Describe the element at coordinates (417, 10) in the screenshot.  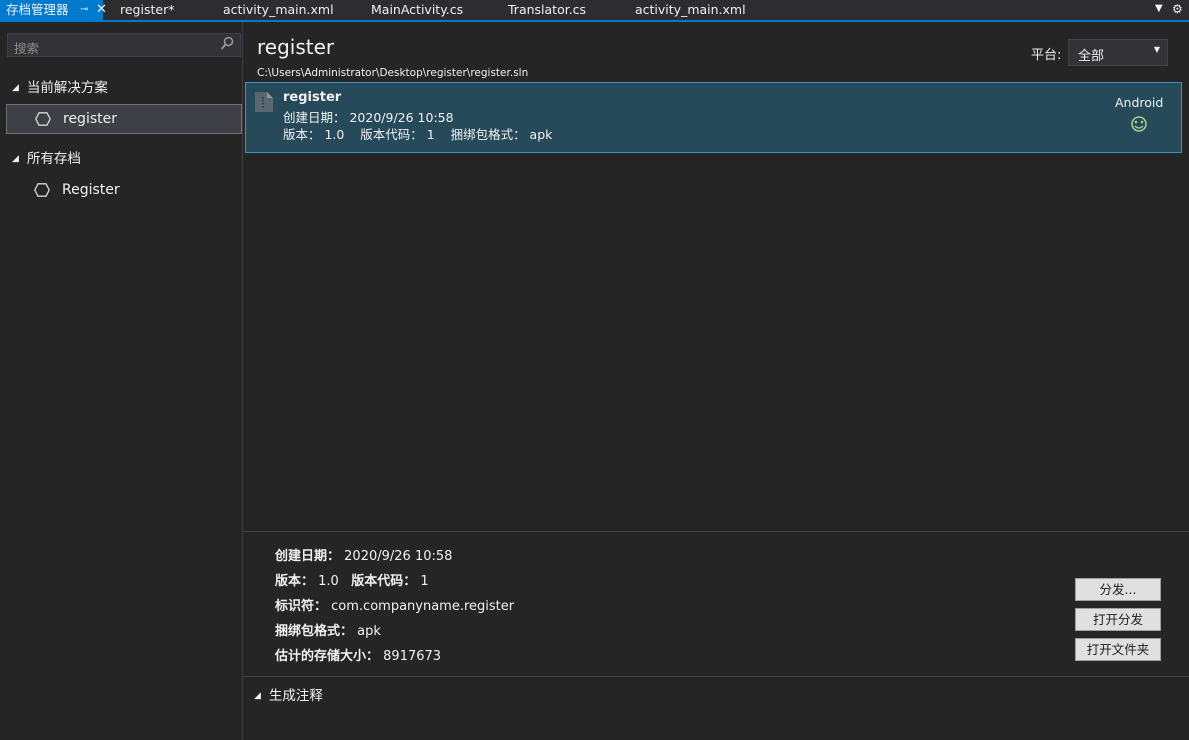
I see `tab-mainactivity: MainActivity.cs` at that location.